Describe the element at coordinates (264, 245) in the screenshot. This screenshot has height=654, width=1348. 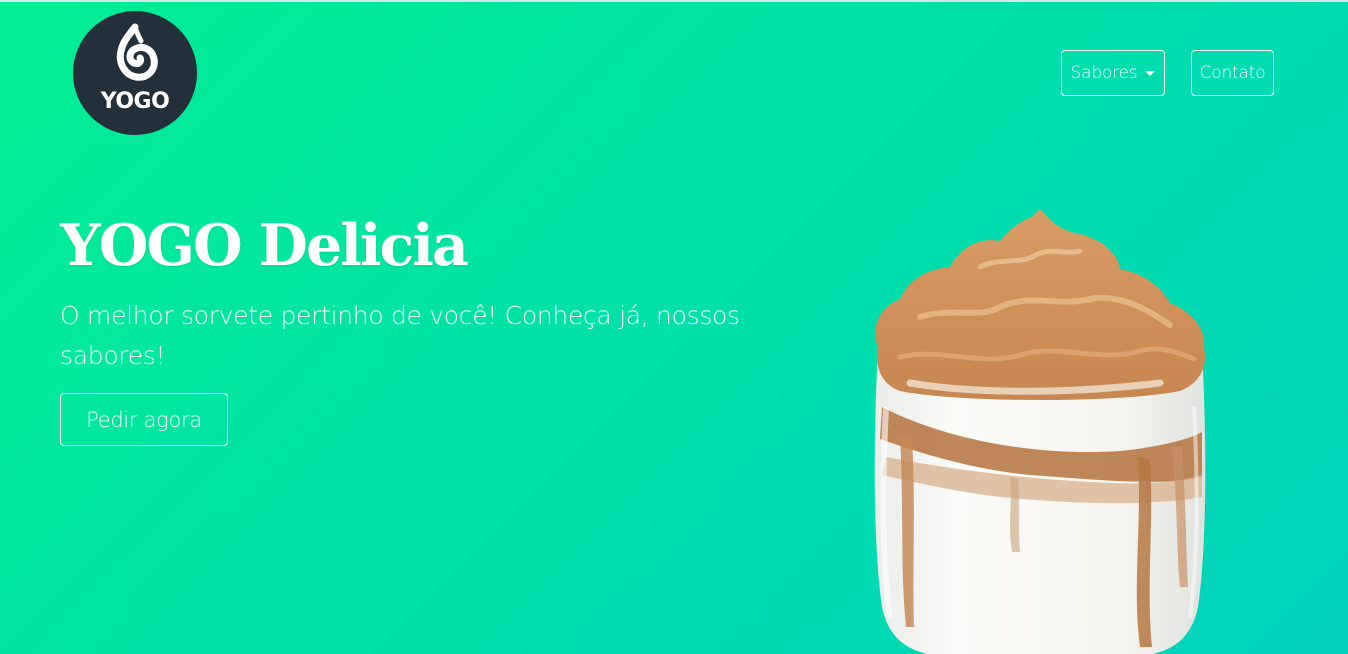
I see `hero-title: YOGO Delicia` at that location.